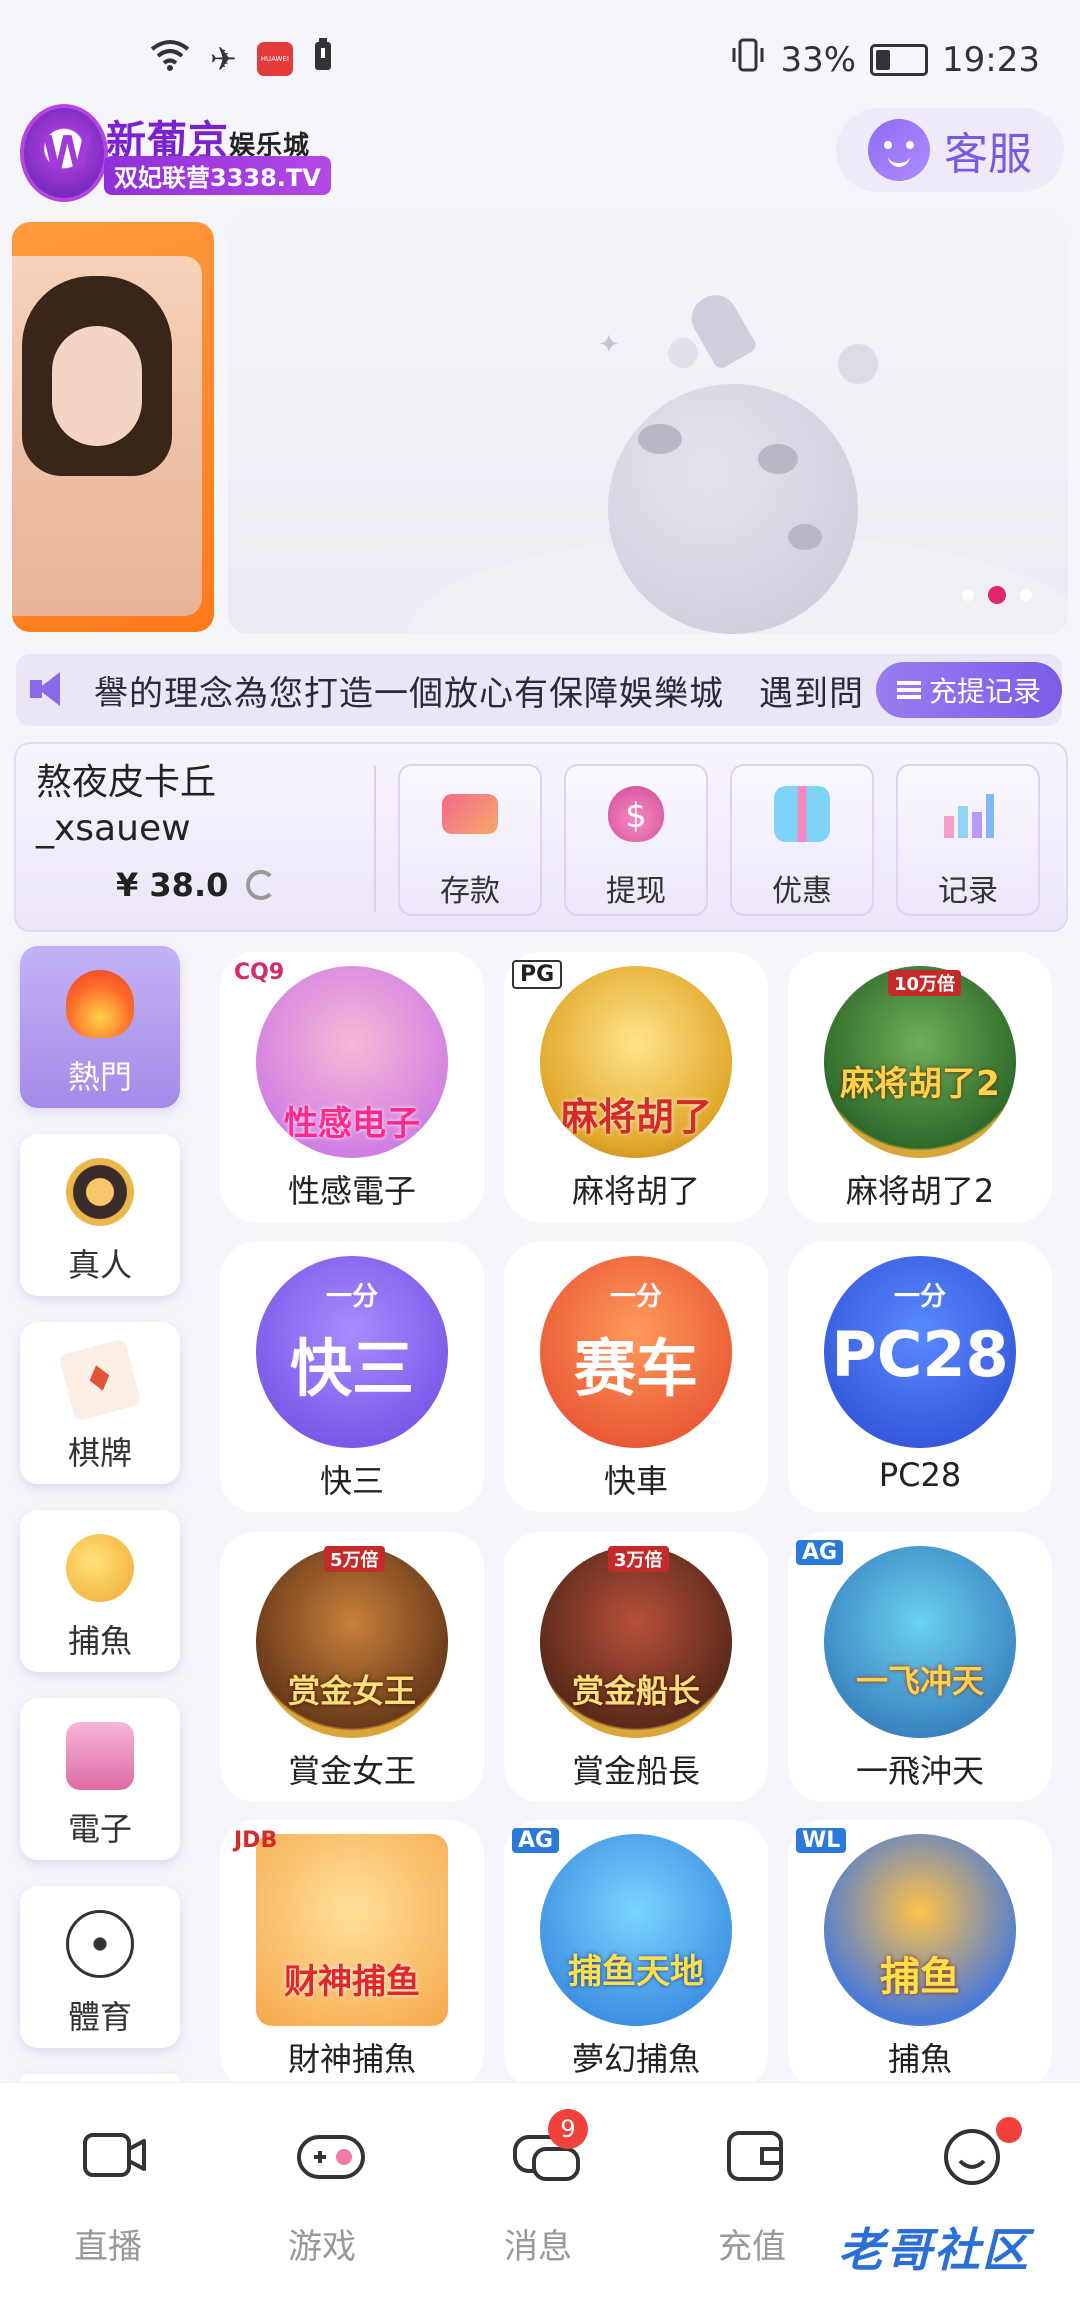 The width and height of the screenshot is (1080, 2311). I want to click on smile-icon, so click(971, 2156).